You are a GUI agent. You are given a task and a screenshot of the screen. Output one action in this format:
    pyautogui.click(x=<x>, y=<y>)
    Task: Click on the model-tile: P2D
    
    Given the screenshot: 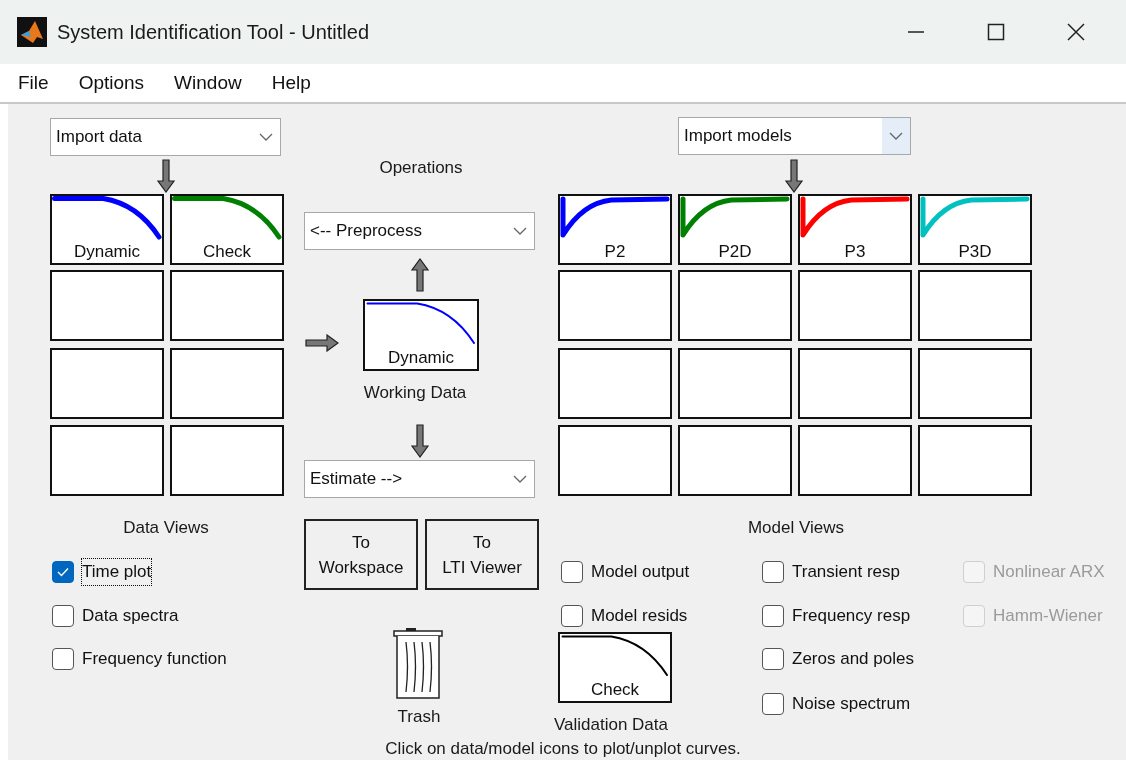 What is the action you would take?
    pyautogui.click(x=735, y=229)
    